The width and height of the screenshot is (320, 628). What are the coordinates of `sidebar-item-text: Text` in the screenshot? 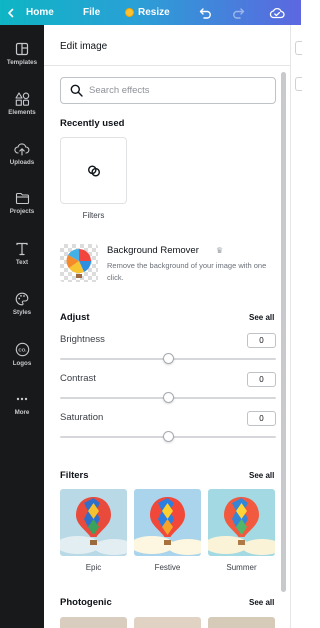 It's located at (22, 264).